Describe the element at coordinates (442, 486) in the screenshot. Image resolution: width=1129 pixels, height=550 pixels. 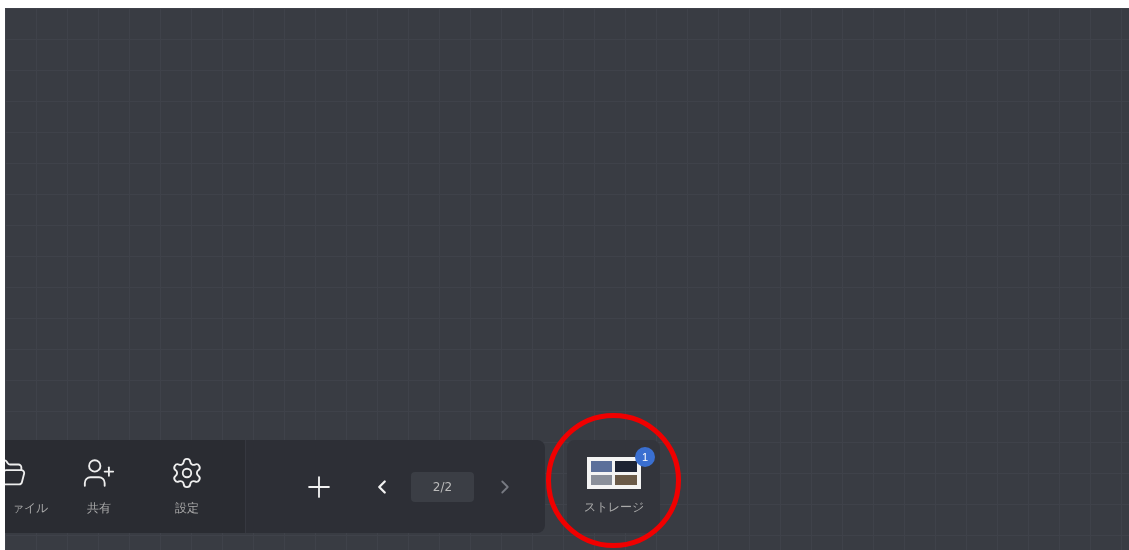
I see `page-indicator: 2/2` at that location.